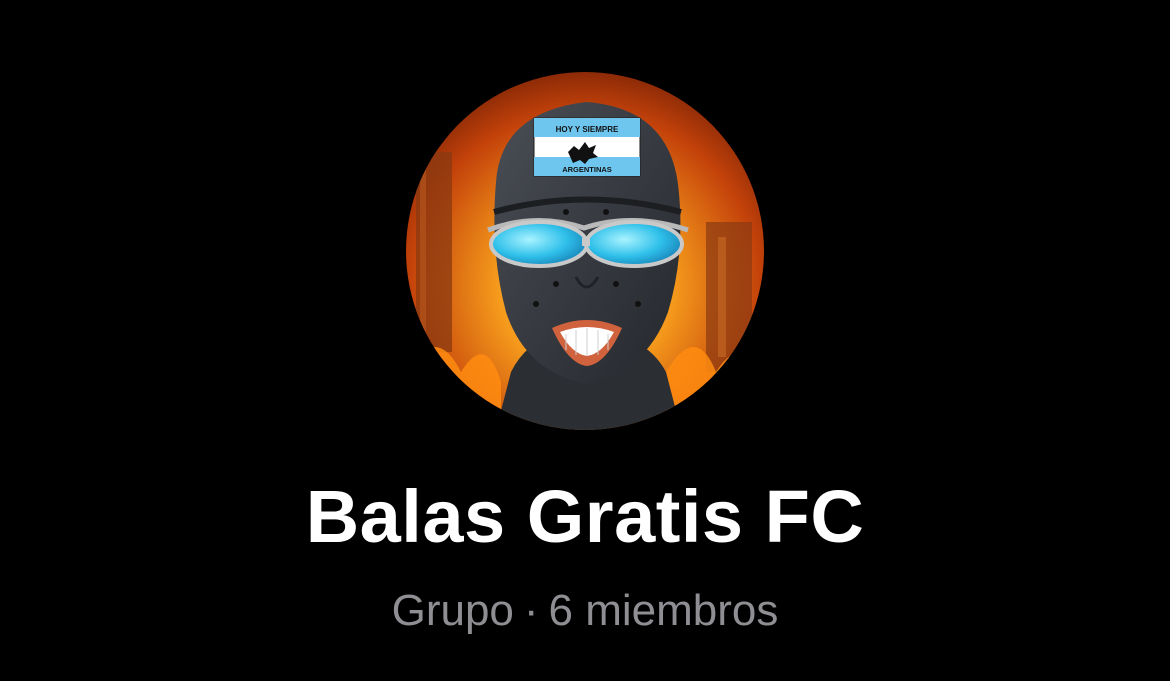 This screenshot has height=681, width=1170. What do you see at coordinates (587, 129) in the screenshot?
I see `svg-text: HOY Y SIEMPRE` at bounding box center [587, 129].